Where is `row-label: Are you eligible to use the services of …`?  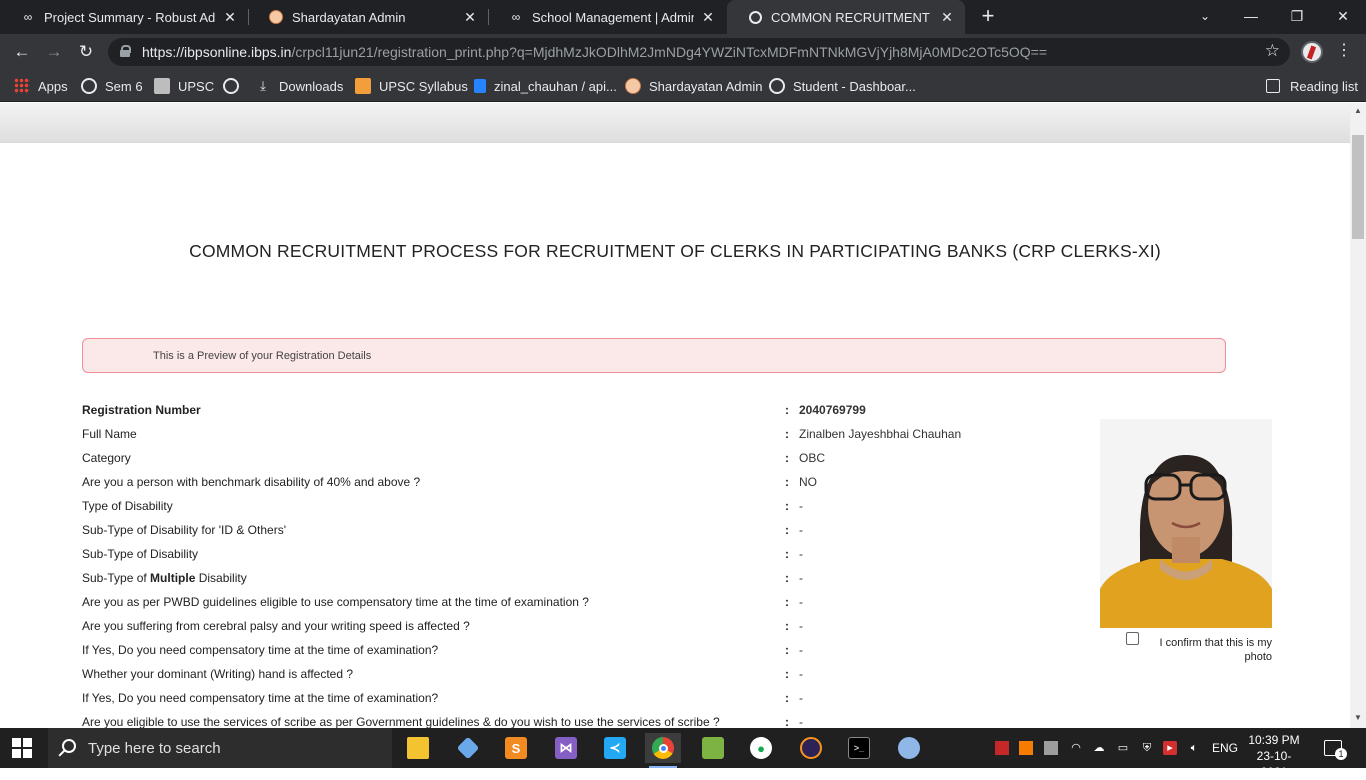
row-label: Are you eligible to use the services of … is located at coordinates (401, 721).